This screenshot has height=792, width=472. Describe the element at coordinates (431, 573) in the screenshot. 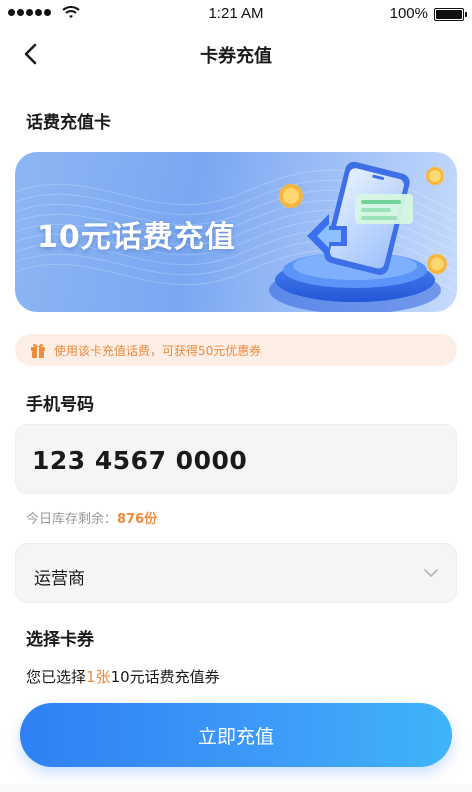

I see `chevron-down-icon` at that location.